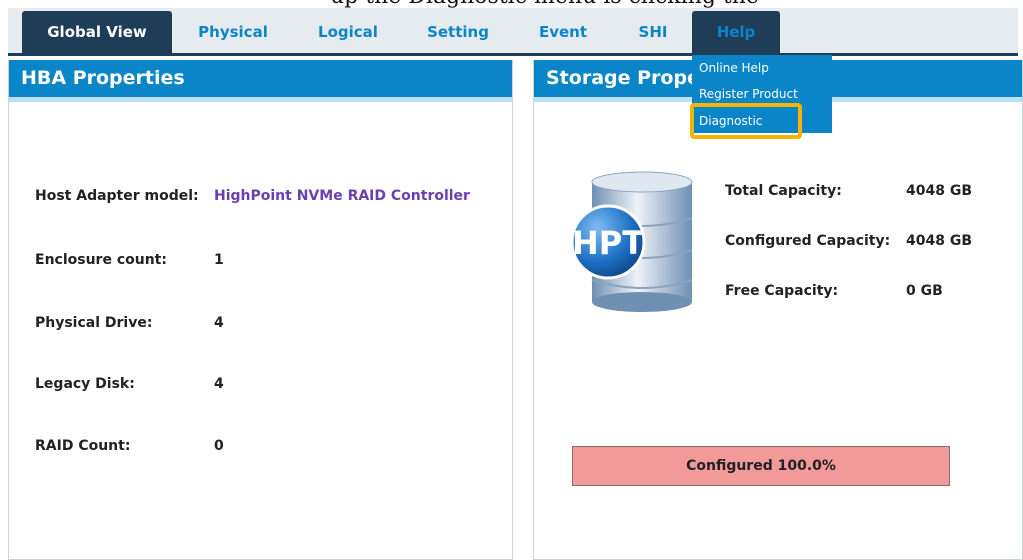 The height and width of the screenshot is (560, 1023). What do you see at coordinates (94, 323) in the screenshot?
I see `physical-drive-label: Physical Drive:` at bounding box center [94, 323].